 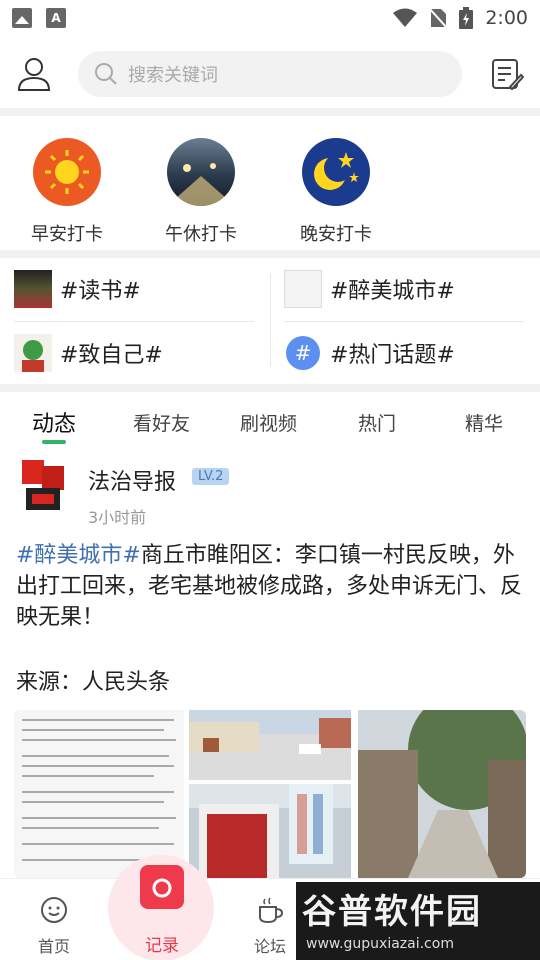 What do you see at coordinates (270, 187) in the screenshot?
I see `checkin-row: 早安打卡 午休打卡 晚安打卡` at bounding box center [270, 187].